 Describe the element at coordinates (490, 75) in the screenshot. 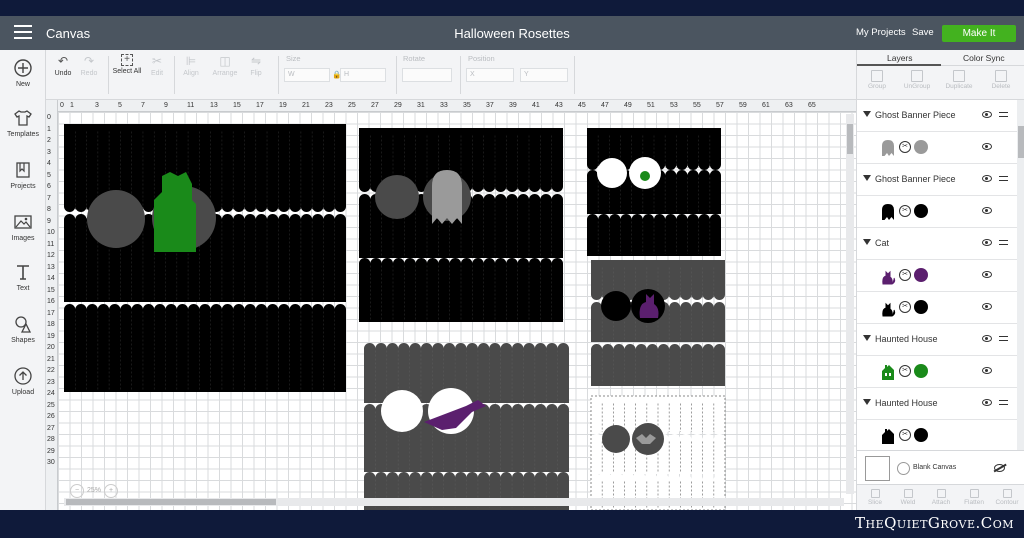

I see `x-field: X` at that location.